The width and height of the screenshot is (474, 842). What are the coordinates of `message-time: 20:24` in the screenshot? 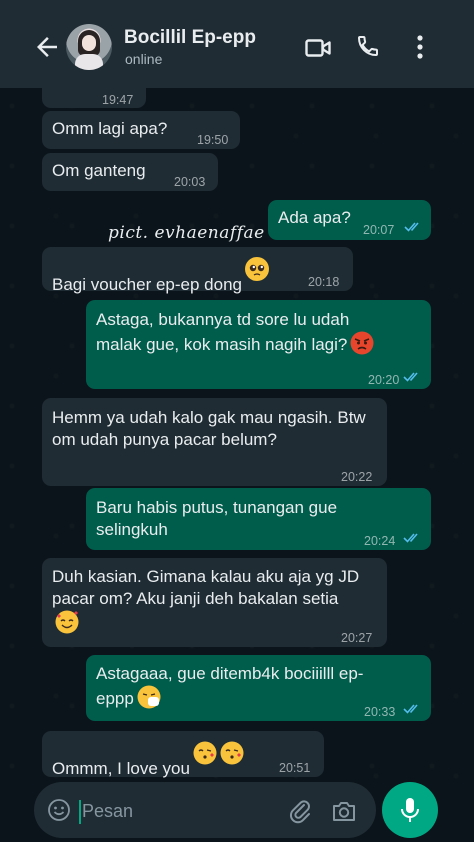 It's located at (380, 541).